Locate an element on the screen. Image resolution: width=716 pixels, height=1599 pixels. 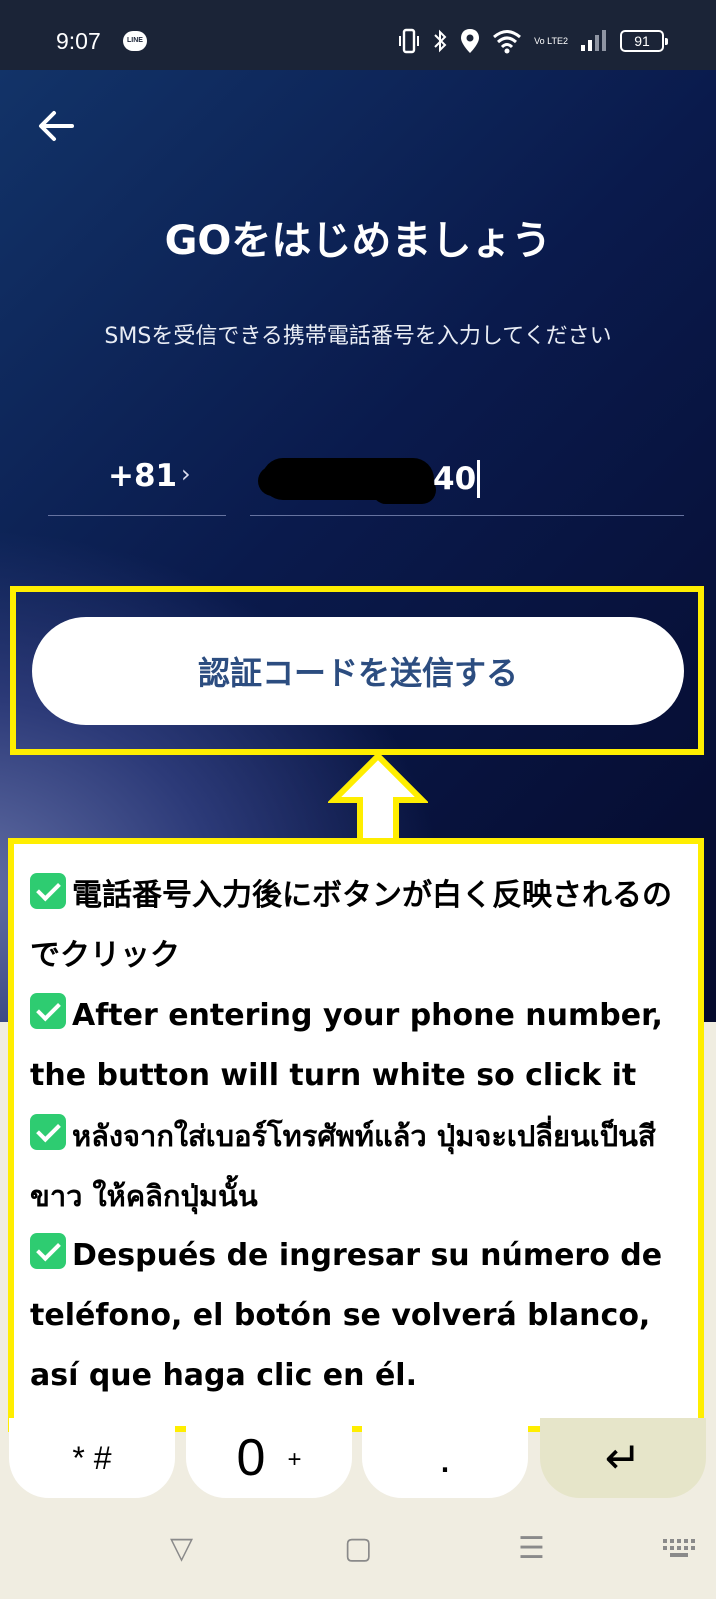
wifi-icon is located at coordinates (507, 42).